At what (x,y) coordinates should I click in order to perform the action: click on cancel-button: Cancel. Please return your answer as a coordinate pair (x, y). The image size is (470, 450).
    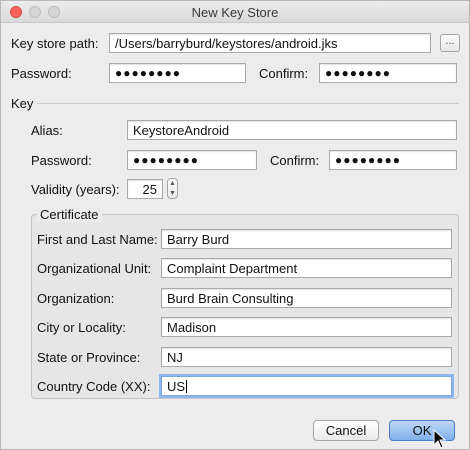
    Looking at the image, I should click on (346, 430).